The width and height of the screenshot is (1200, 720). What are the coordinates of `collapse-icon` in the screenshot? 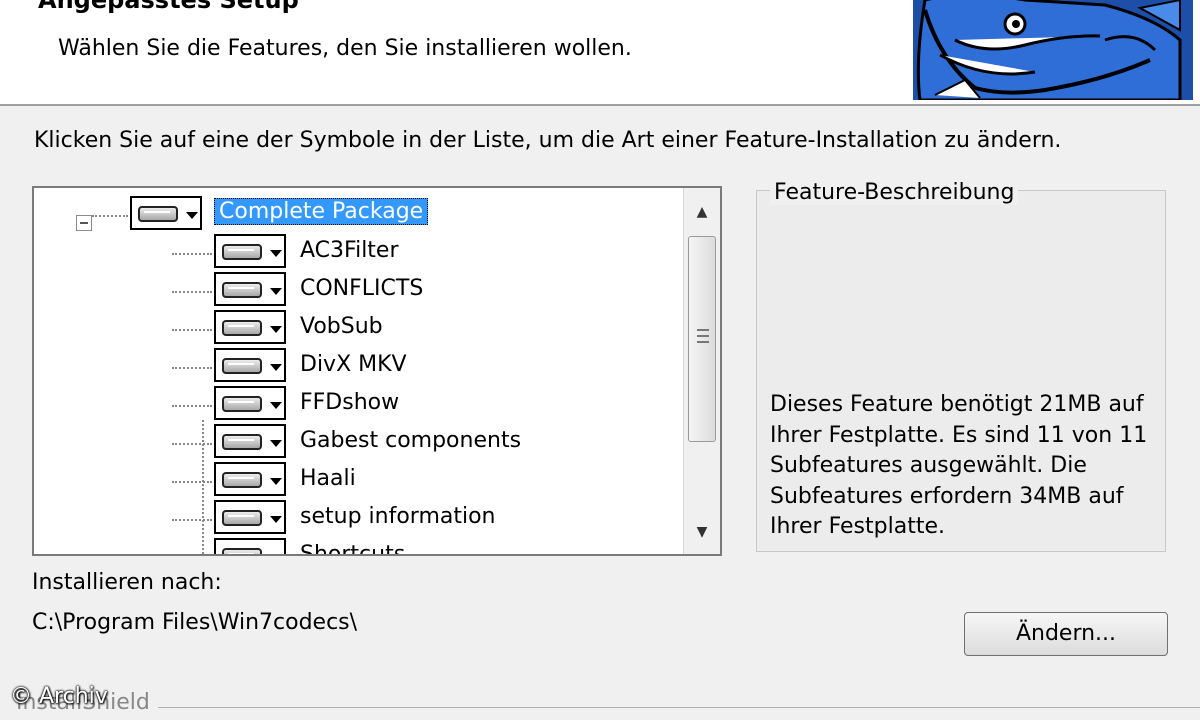 It's located at (84, 223).